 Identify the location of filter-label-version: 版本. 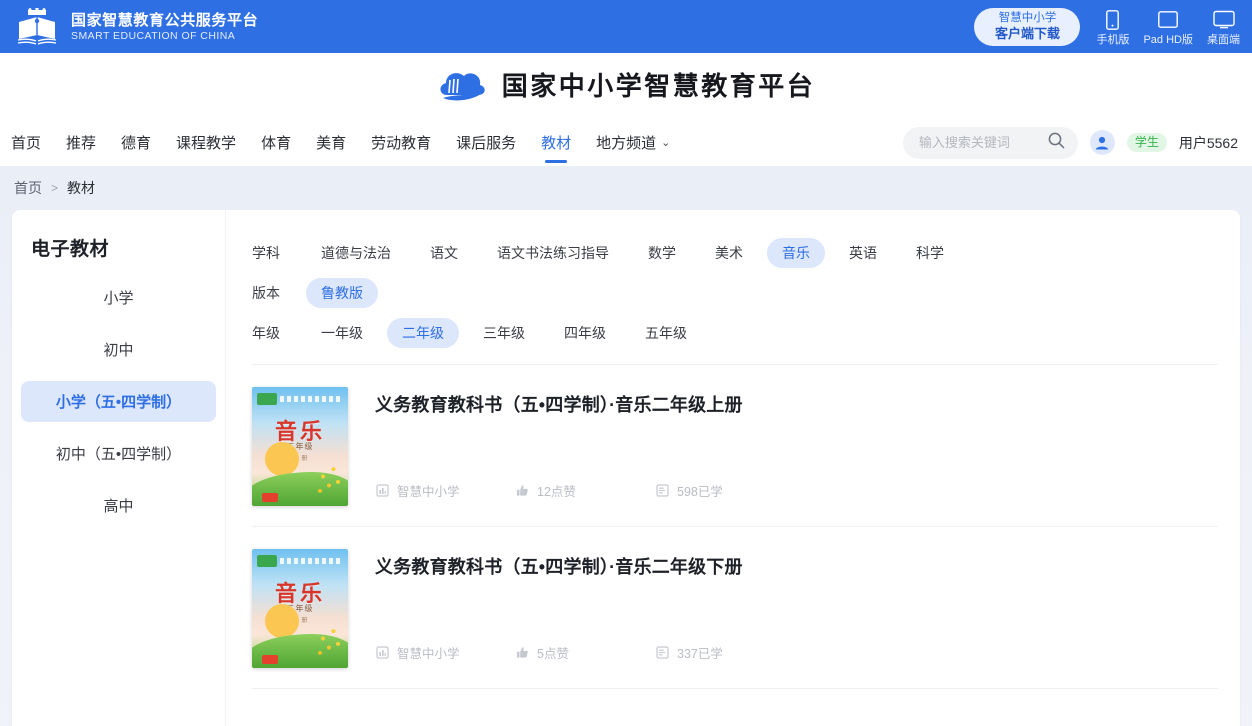
(266, 293).